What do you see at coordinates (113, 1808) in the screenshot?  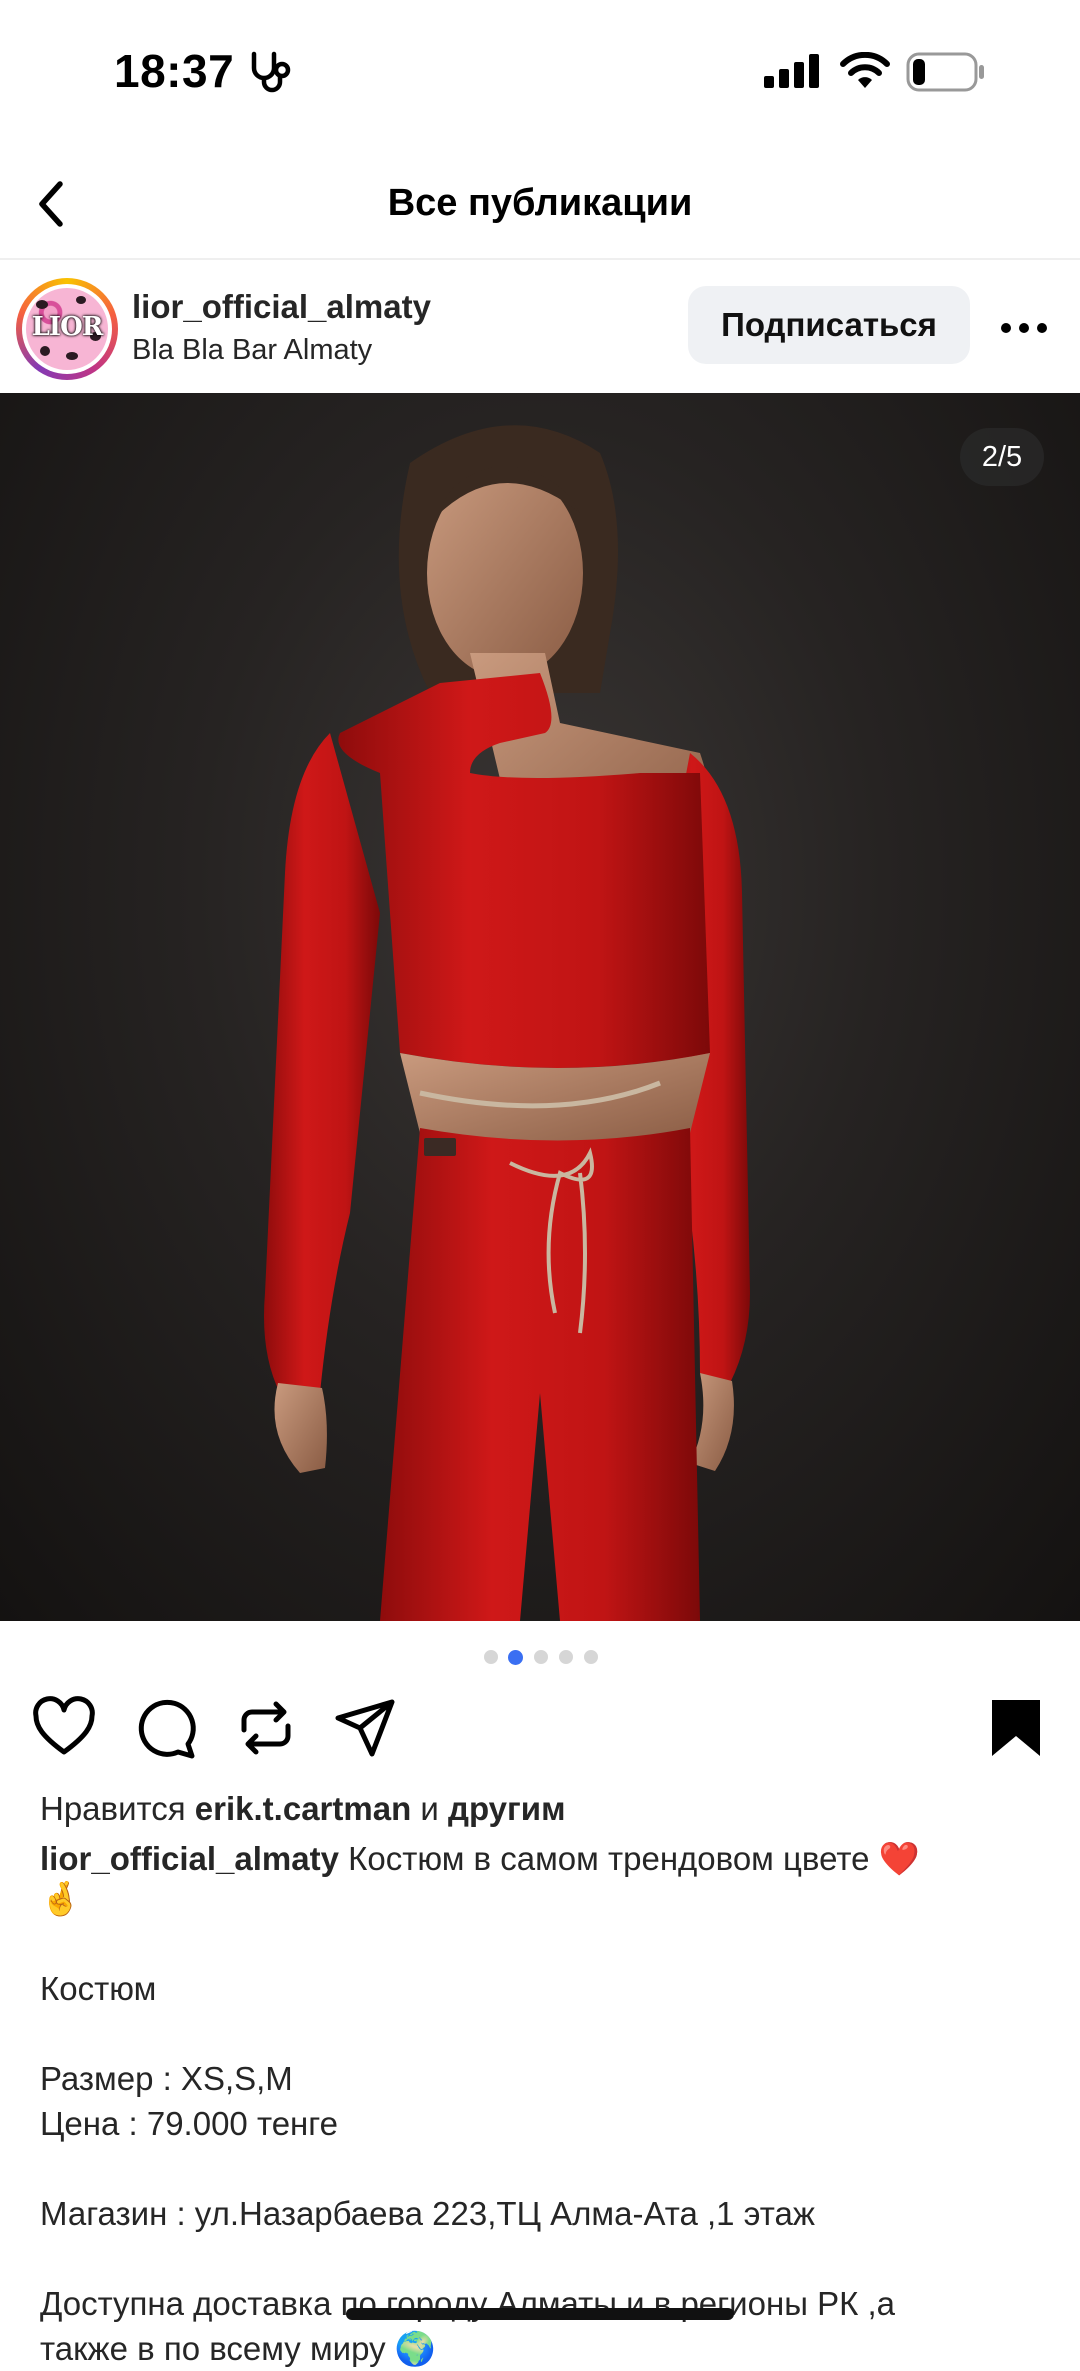 I see `likes-prefix: Нравится` at bounding box center [113, 1808].